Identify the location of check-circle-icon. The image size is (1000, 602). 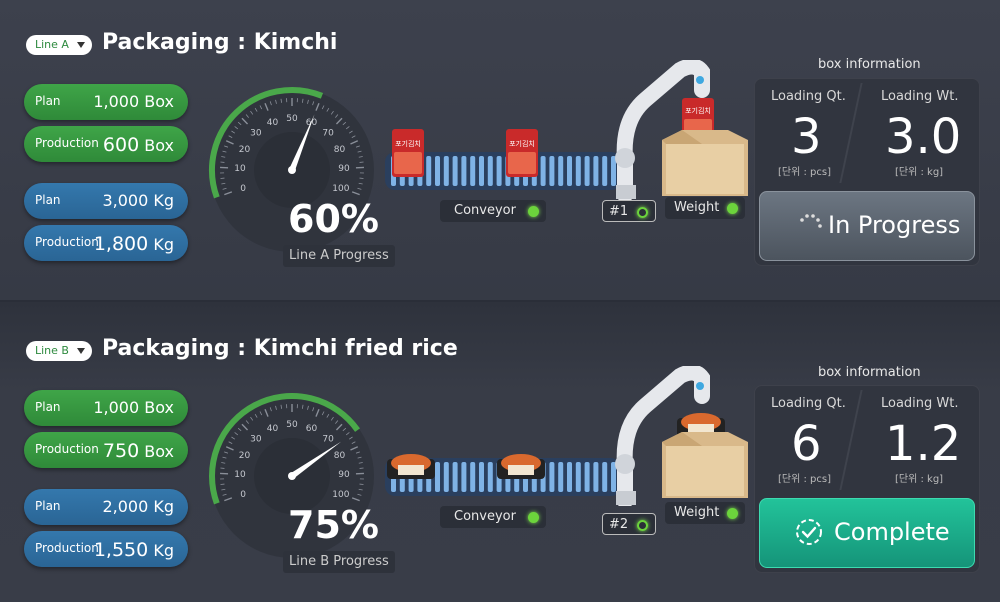
(809, 532).